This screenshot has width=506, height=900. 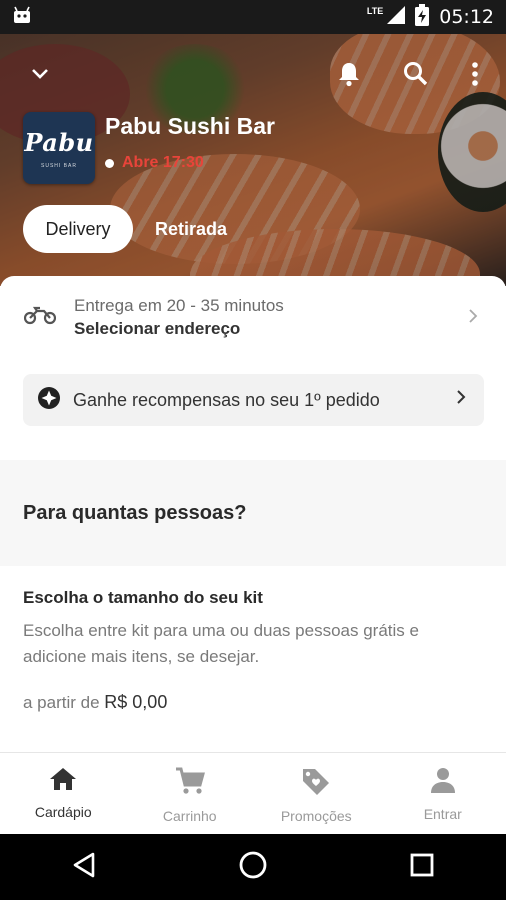 What do you see at coordinates (78, 229) in the screenshot?
I see `delivery-tab: Delivery` at bounding box center [78, 229].